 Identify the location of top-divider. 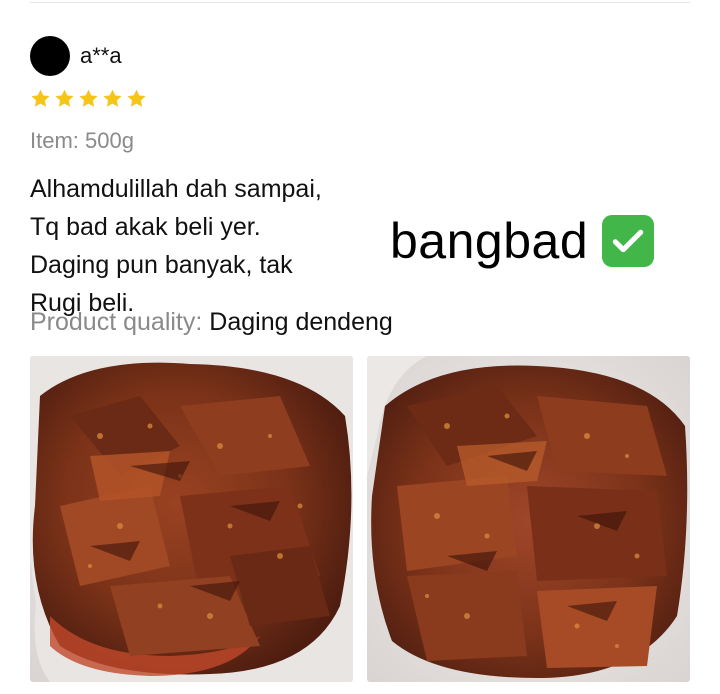
(360, 2).